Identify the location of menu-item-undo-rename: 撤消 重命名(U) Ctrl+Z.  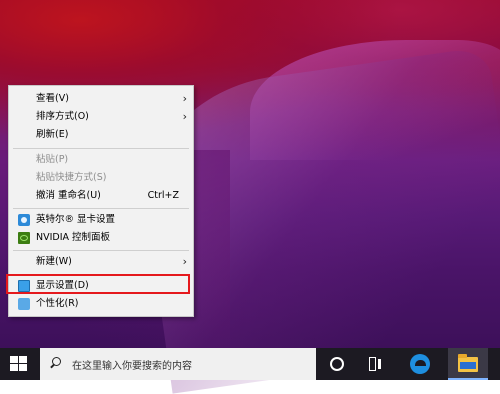
(101, 196).